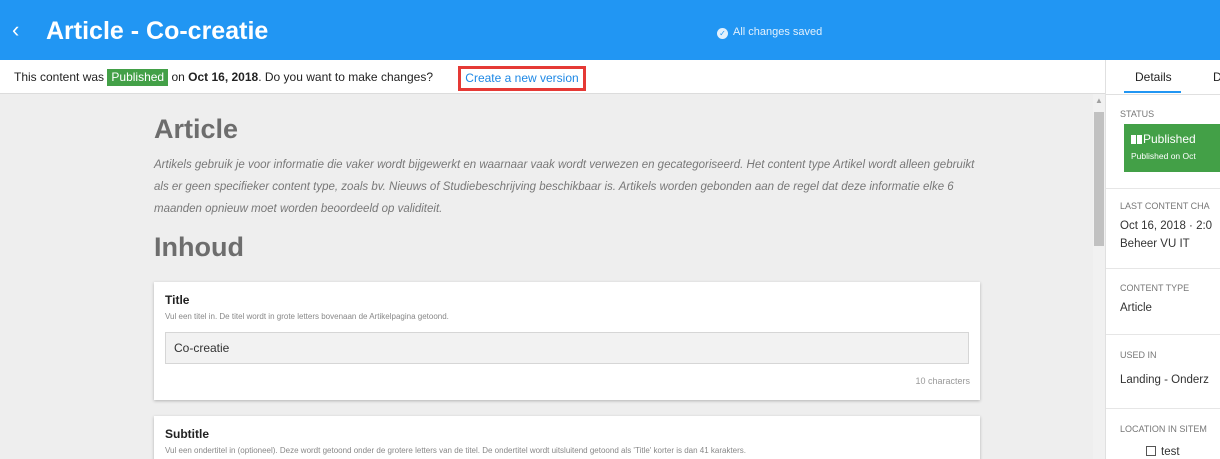 The width and height of the screenshot is (1220, 459). I want to click on subtitle-field-label: Subtitle, so click(187, 434).